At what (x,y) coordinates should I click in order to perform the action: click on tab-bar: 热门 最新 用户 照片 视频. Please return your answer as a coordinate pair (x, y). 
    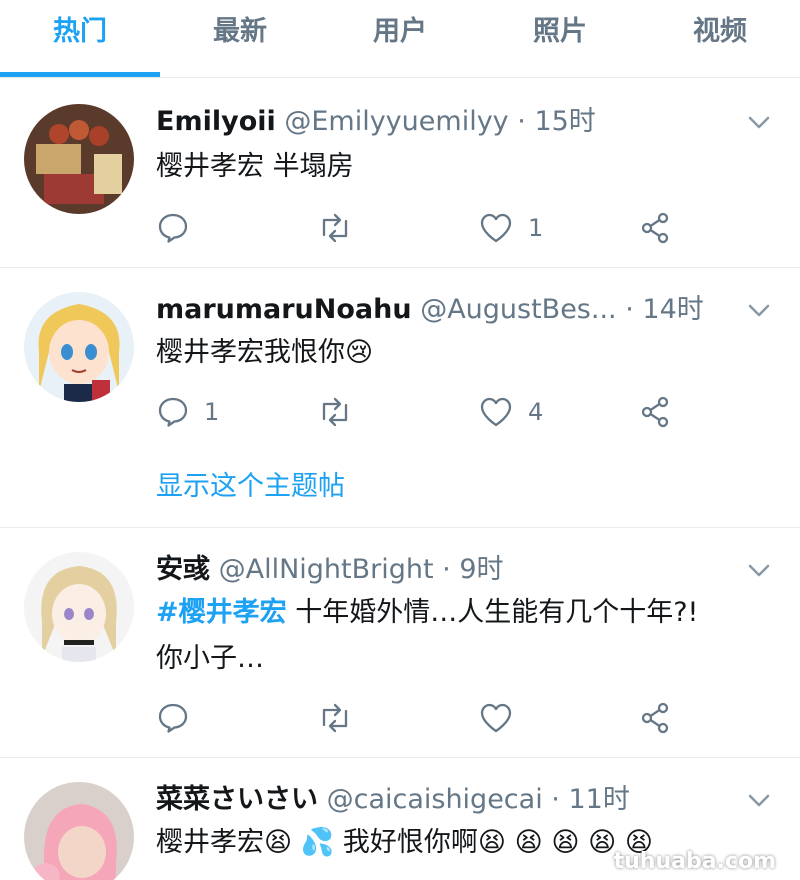
    Looking at the image, I should click on (400, 39).